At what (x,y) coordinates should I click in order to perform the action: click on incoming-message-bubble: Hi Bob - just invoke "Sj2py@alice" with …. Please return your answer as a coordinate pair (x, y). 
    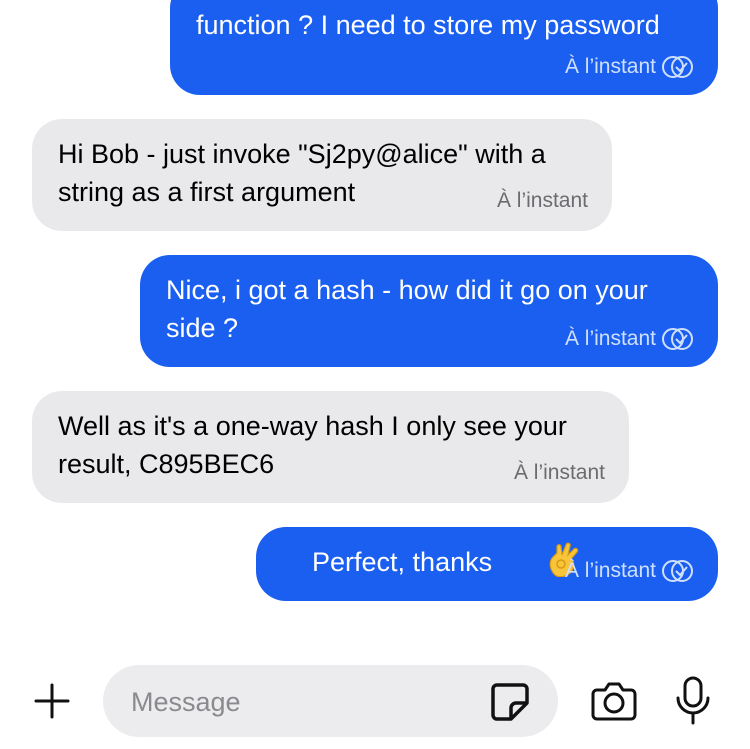
    Looking at the image, I should click on (322, 175).